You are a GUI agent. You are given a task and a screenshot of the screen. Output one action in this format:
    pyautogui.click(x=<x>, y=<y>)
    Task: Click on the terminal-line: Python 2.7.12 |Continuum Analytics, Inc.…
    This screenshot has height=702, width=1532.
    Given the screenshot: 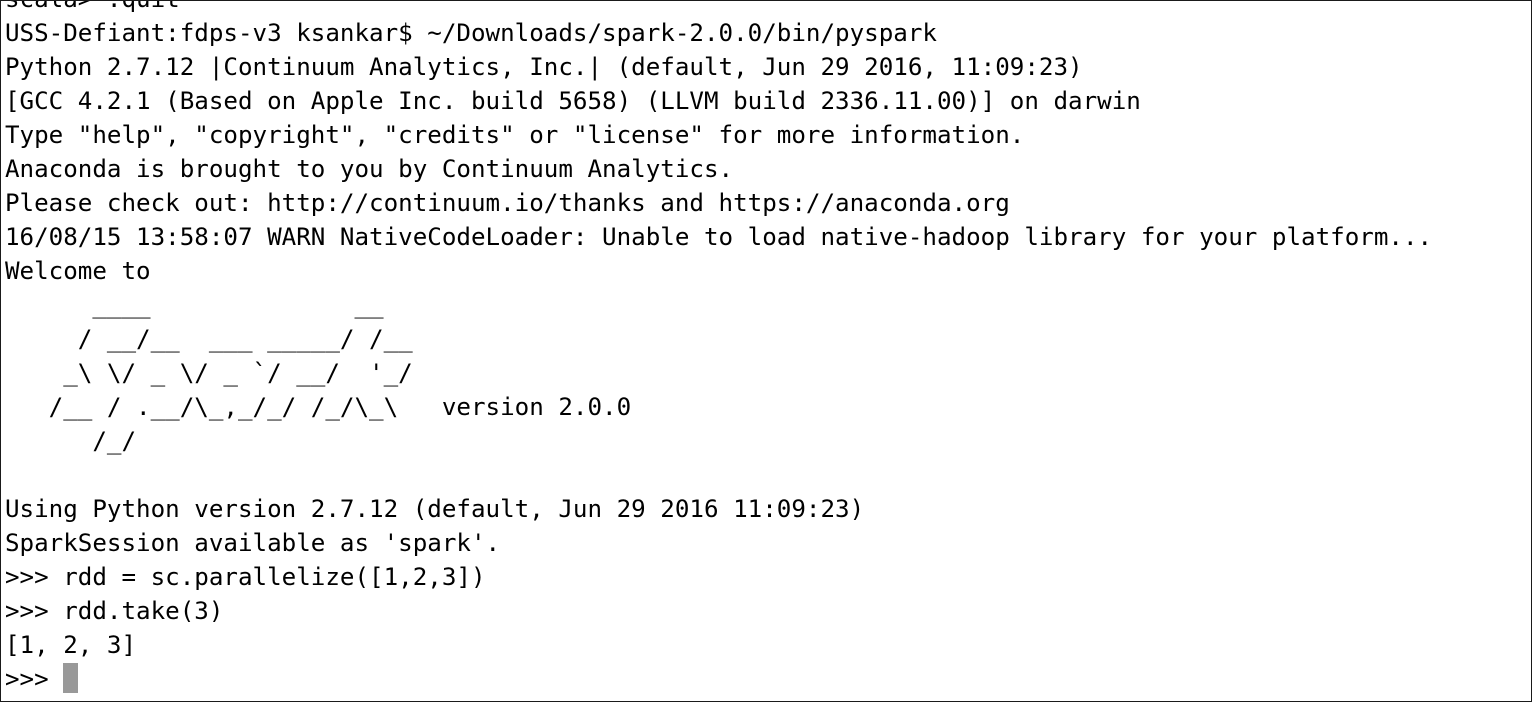 What is the action you would take?
    pyautogui.click(x=544, y=67)
    